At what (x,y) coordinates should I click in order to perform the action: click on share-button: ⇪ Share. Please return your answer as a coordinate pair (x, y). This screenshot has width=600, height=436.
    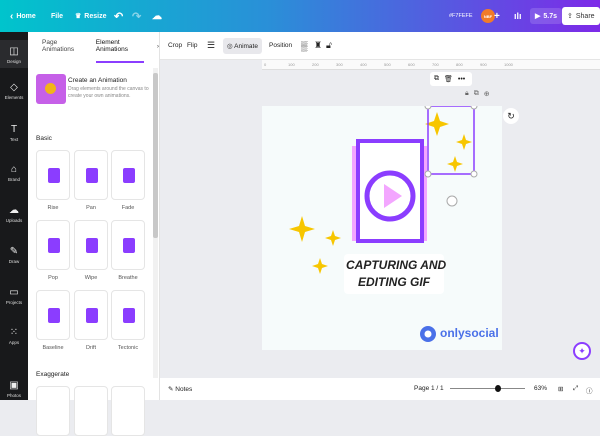
    Looking at the image, I should click on (581, 16).